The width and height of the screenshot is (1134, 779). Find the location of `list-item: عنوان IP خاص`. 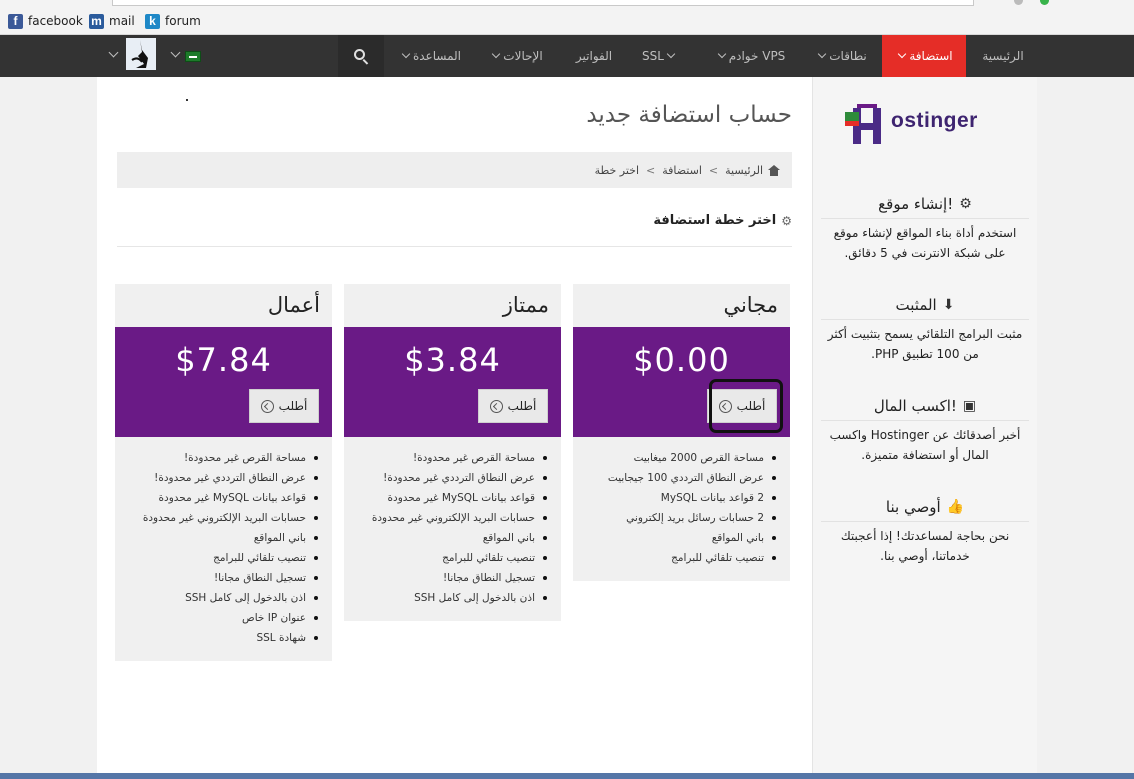

list-item: عنوان IP خاص is located at coordinates (216, 621).